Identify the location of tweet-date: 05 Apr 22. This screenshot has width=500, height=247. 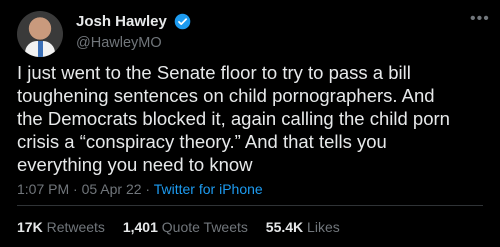
(112, 189).